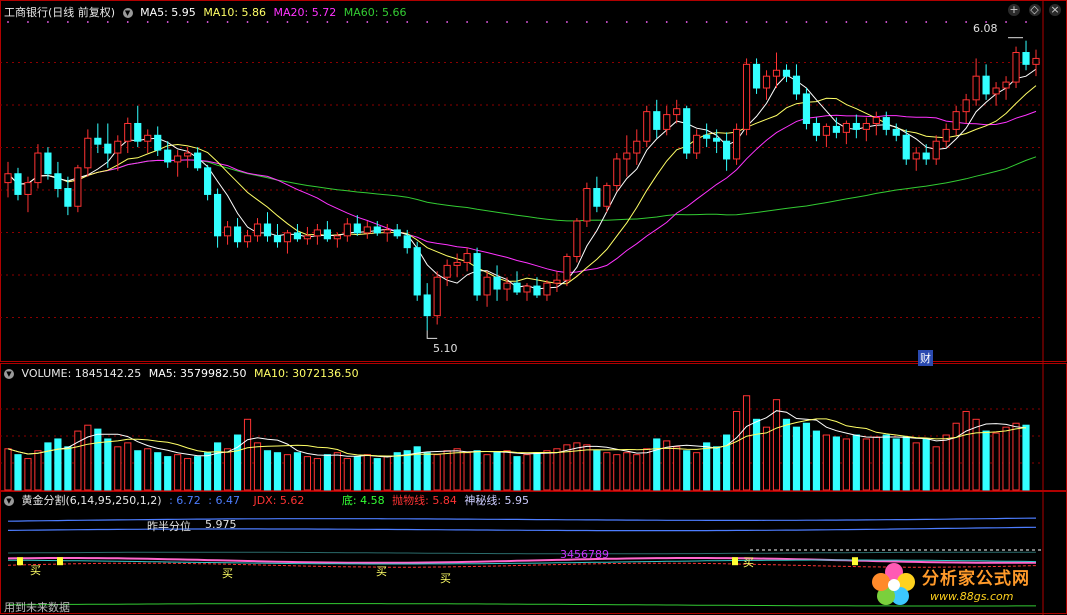  Describe the element at coordinates (1014, 10) in the screenshot. I see `add-icon: +` at that location.